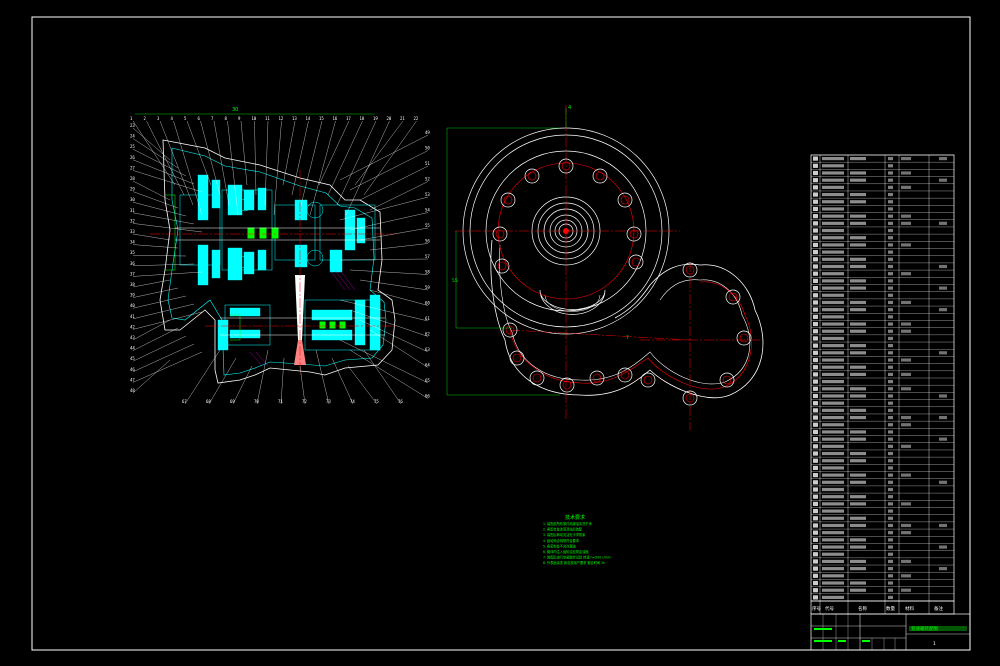 Image resolution: width=1000 pixels, height=666 pixels. I want to click on callout-number: 39, so click(132, 295).